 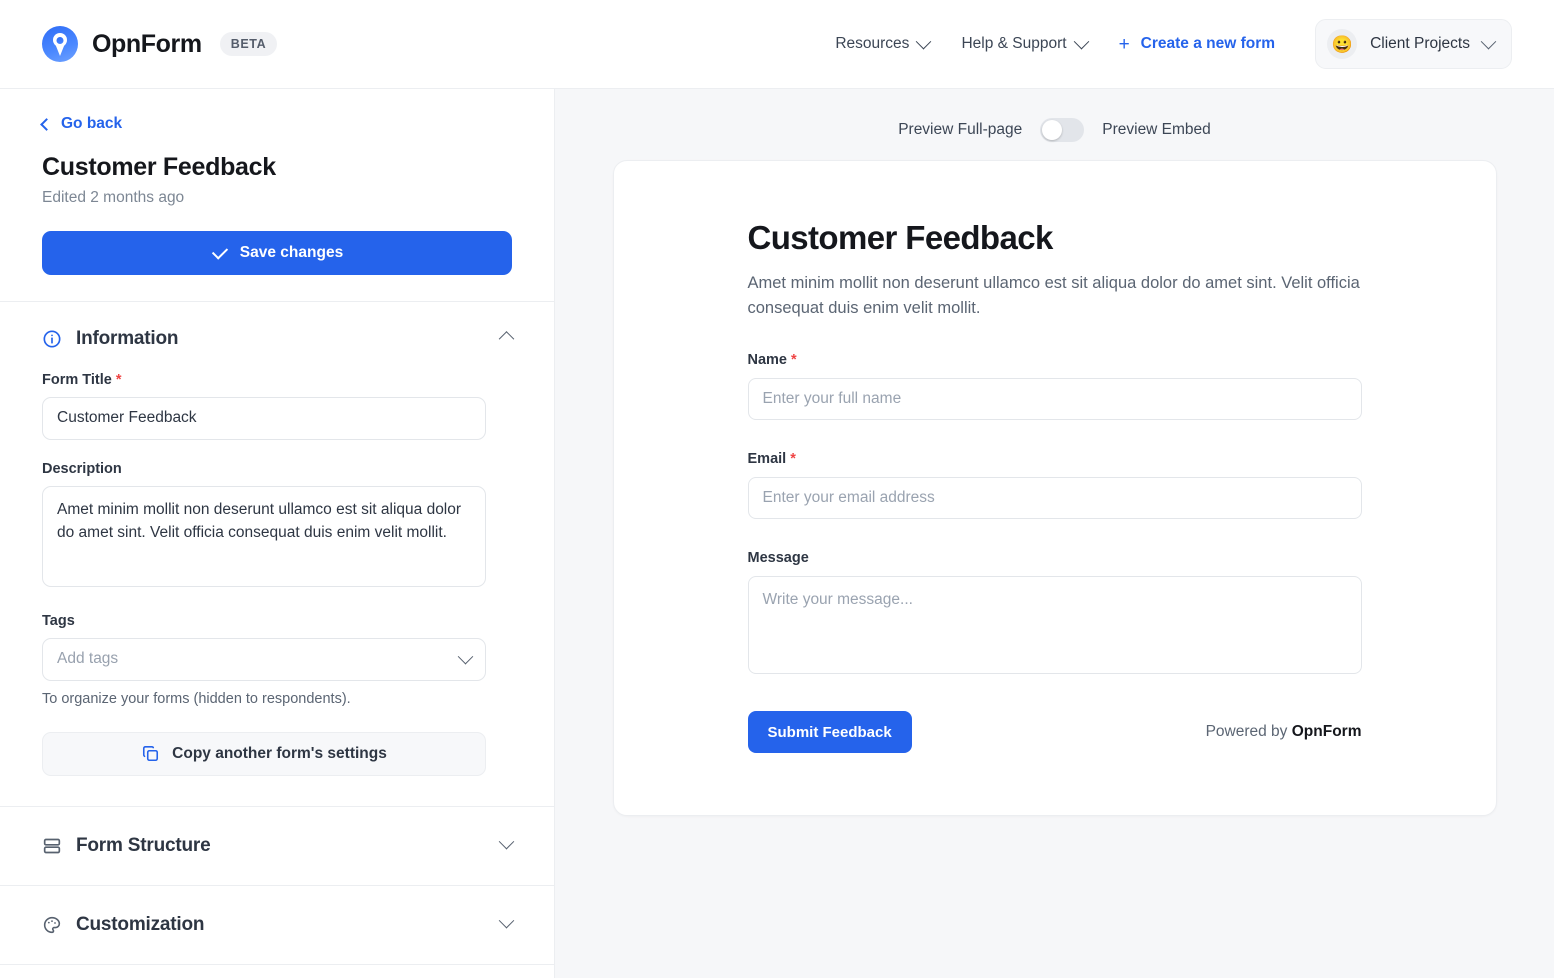 I want to click on tags-placeholder: Add tags, so click(x=88, y=658).